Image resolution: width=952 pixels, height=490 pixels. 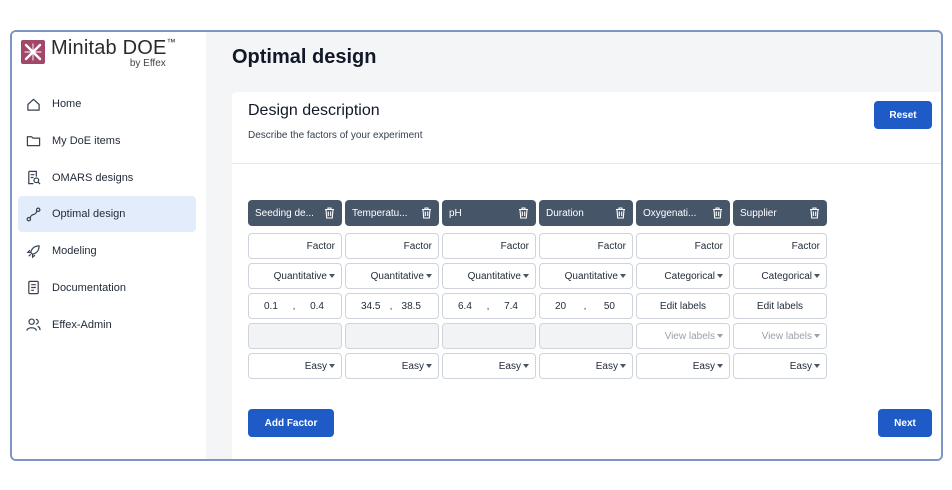 What do you see at coordinates (905, 423) in the screenshot?
I see `next-button: Next` at bounding box center [905, 423].